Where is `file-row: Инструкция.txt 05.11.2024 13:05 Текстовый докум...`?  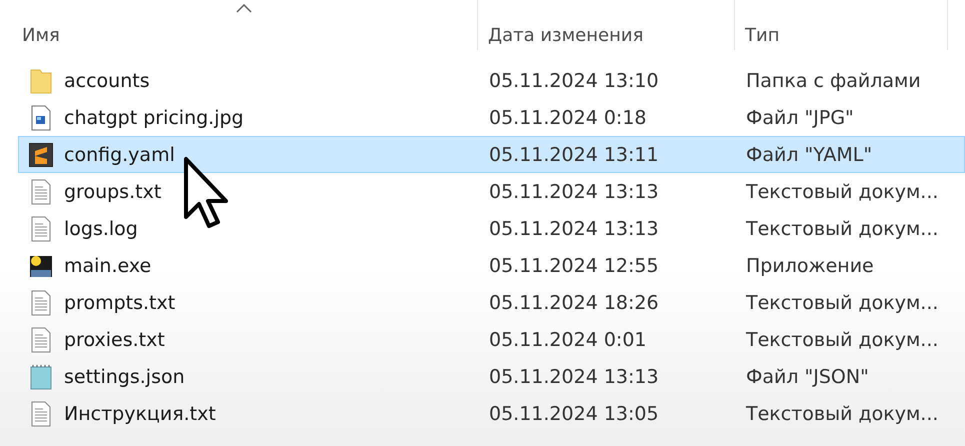
file-row: Инструкция.txt 05.11.2024 13:05 Текстовый докум... is located at coordinates (491, 413).